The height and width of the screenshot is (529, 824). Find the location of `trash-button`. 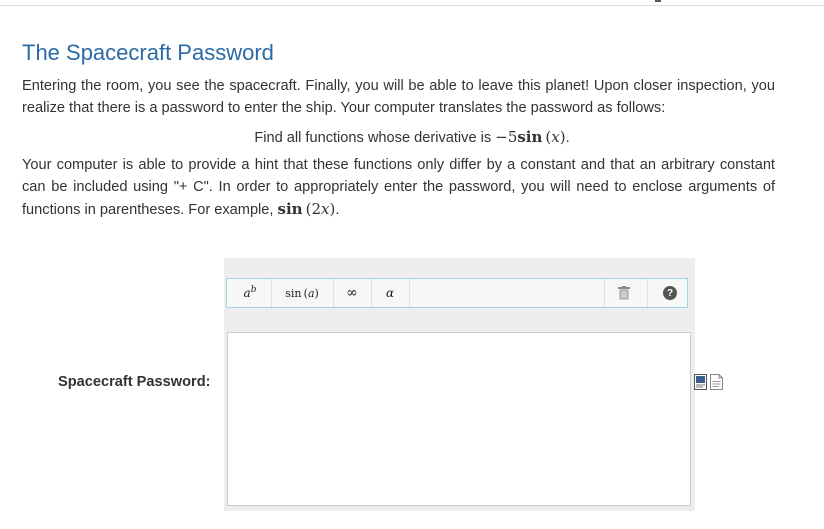

trash-button is located at coordinates (624, 293).